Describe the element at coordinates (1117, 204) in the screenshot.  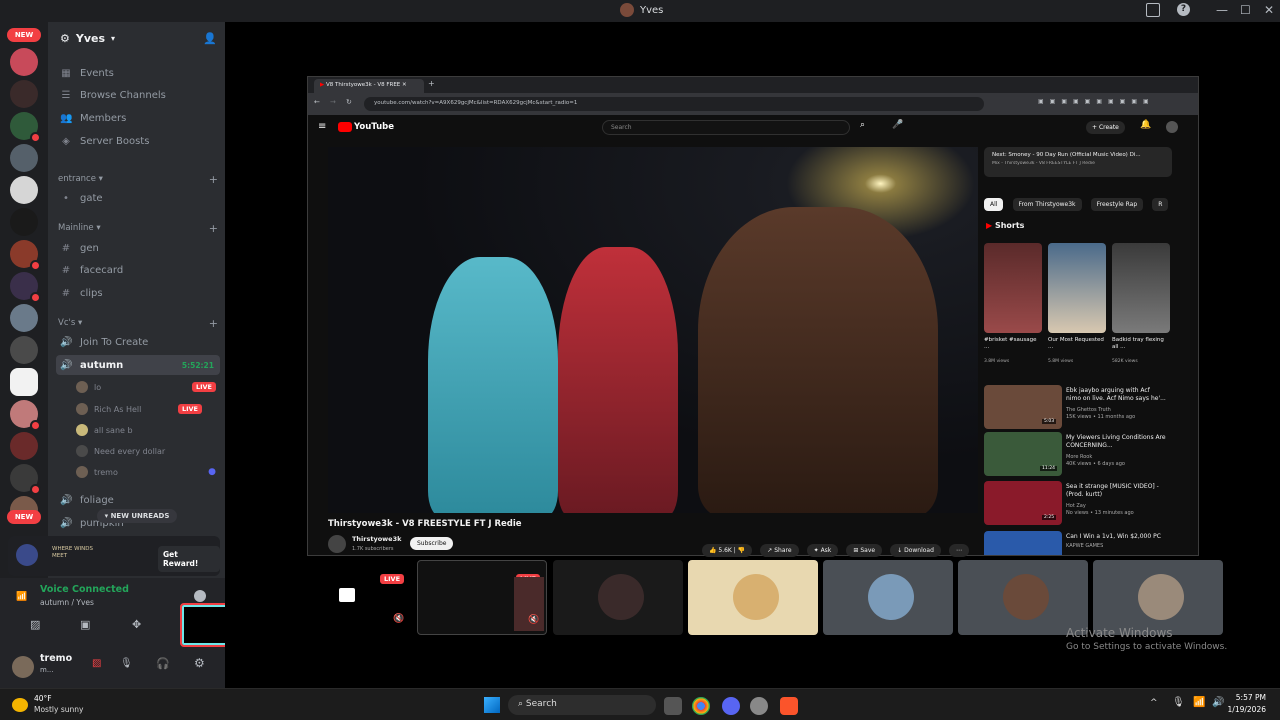
I see `chip-freestyle-rap: Freestyle Rap` at that location.